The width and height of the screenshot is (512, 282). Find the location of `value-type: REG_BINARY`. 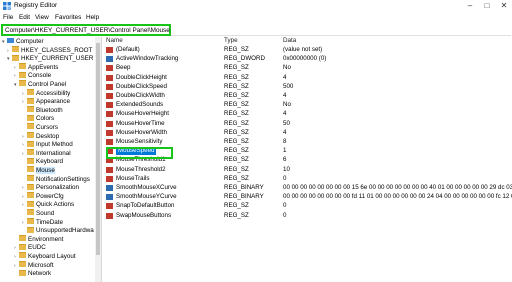

value-type: REG_BINARY is located at coordinates (244, 187).